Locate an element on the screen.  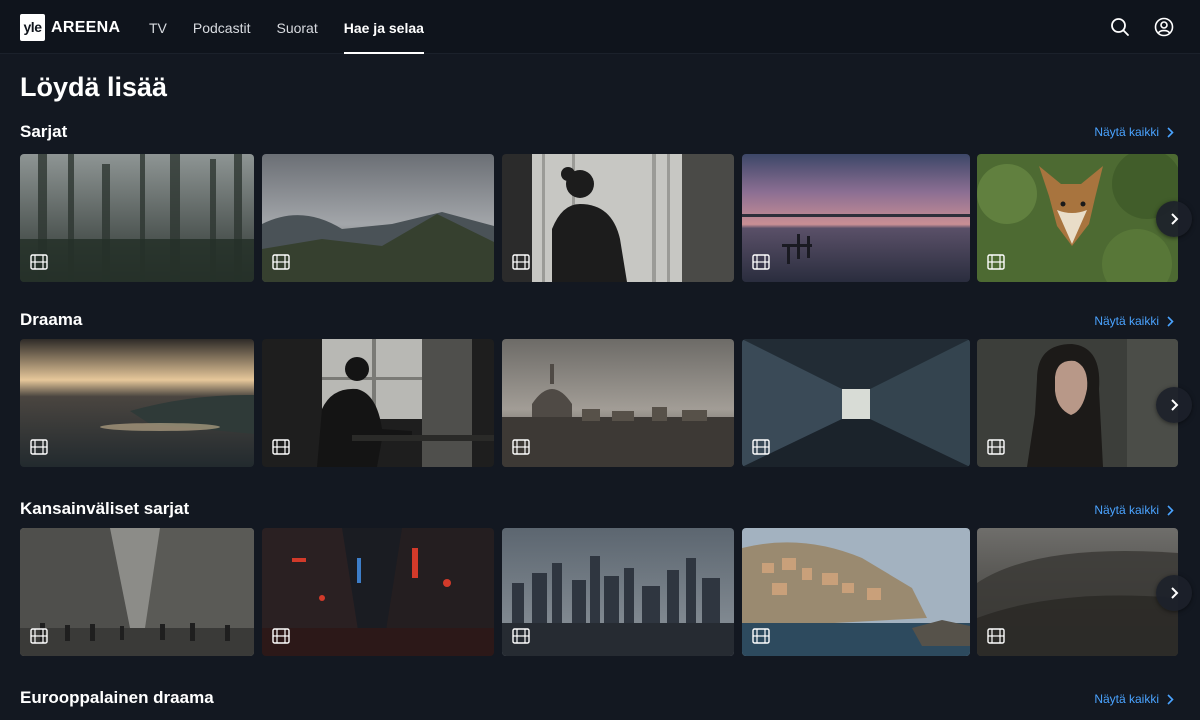
thumbnail-misty-forest is located at coordinates (137, 218).